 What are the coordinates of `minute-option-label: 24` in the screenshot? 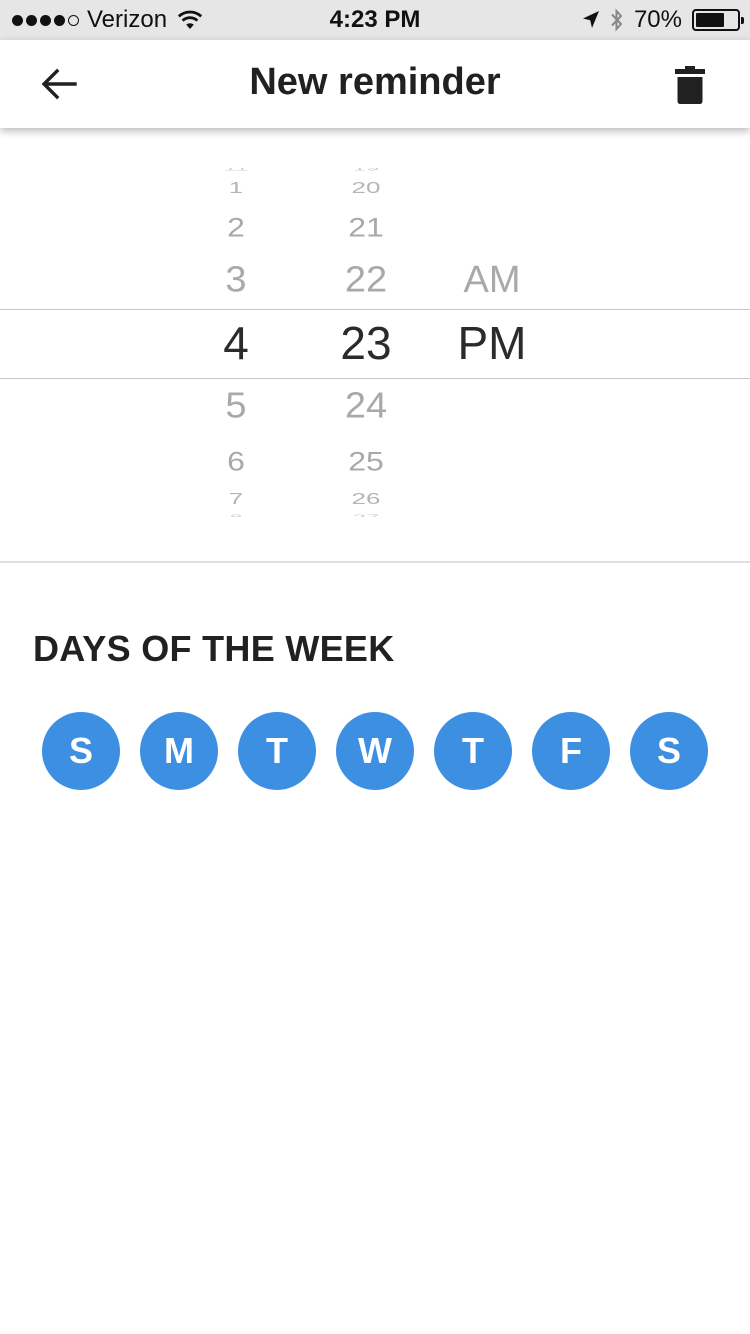 It's located at (366, 406).